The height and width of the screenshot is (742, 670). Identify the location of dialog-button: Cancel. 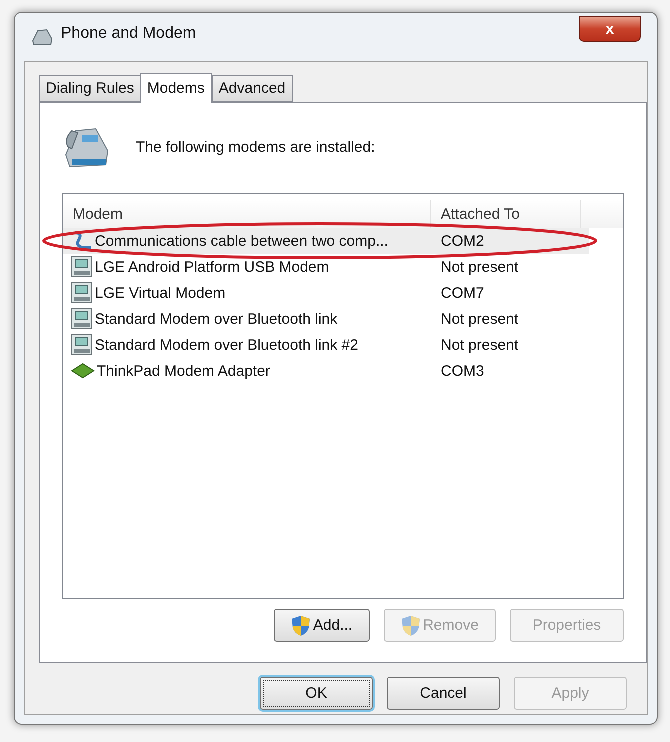
(443, 693).